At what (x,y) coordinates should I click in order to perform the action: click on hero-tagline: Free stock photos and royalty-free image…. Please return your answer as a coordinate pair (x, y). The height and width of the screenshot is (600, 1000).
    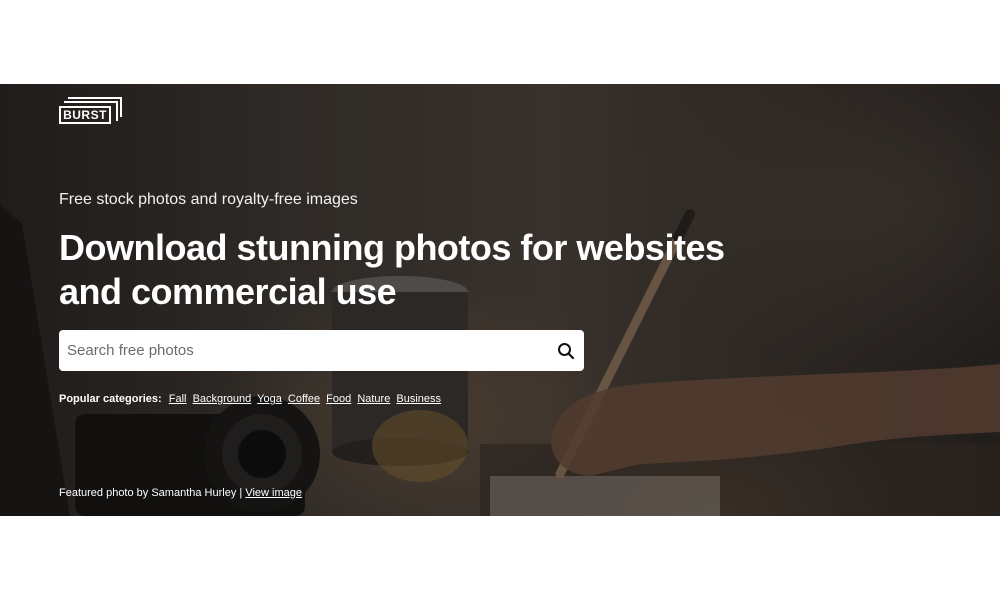
    Looking at the image, I should click on (208, 199).